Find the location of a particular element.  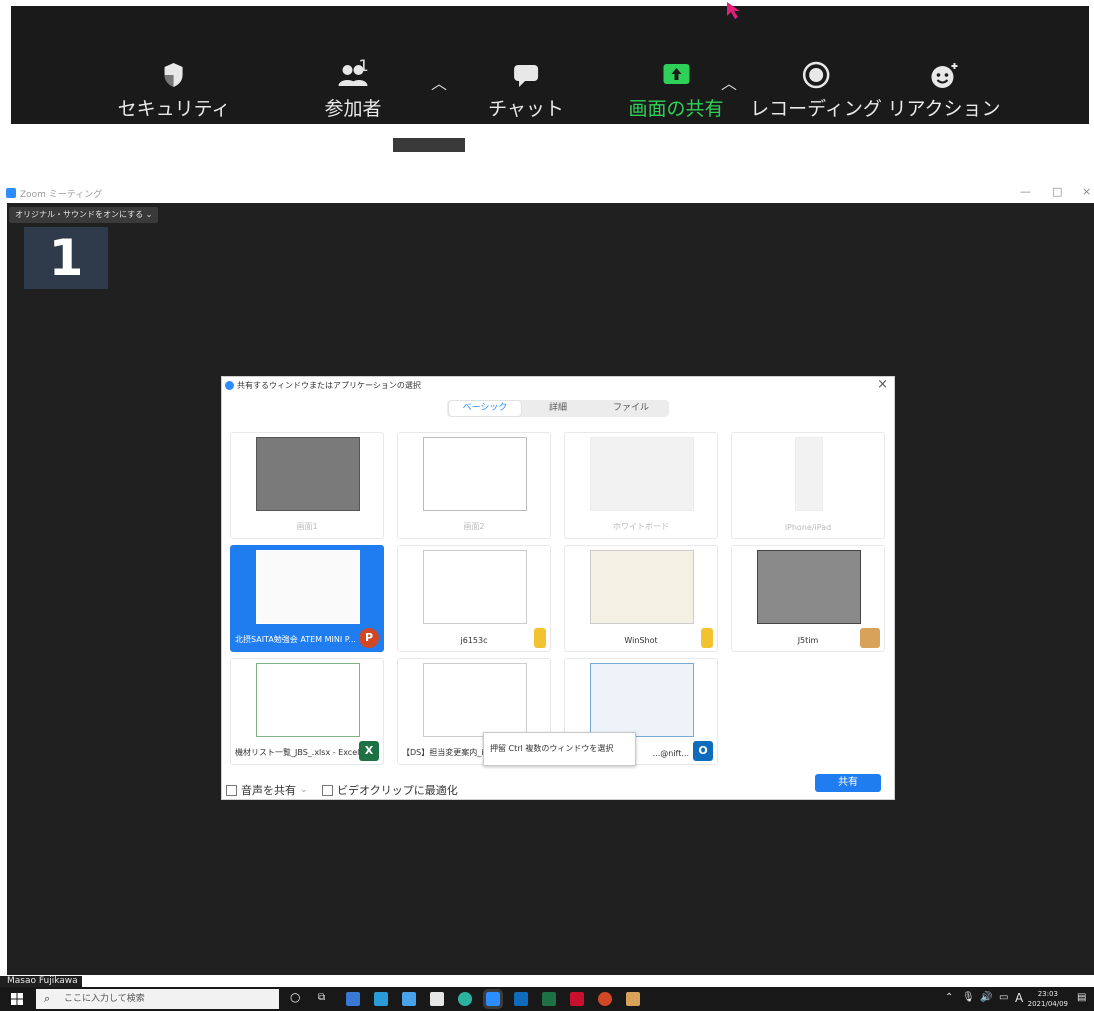

share-item-caption: j6153c is located at coordinates (474, 640).